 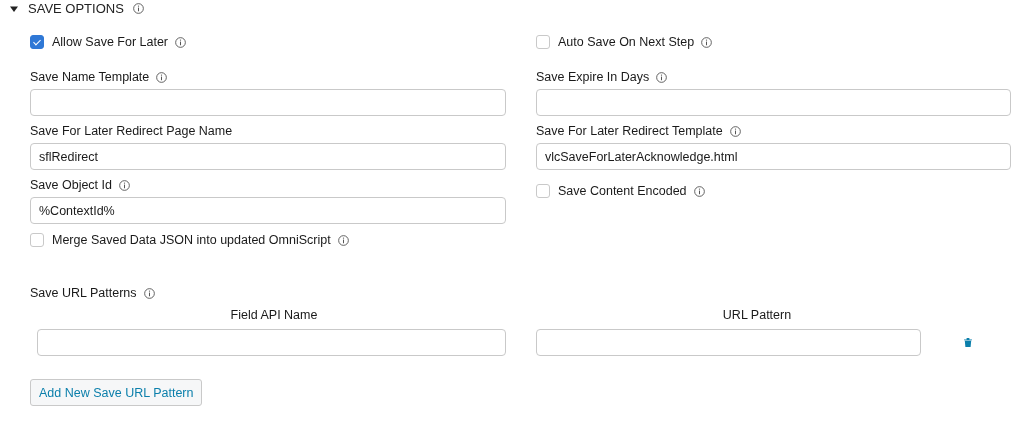 I want to click on checkbox-label: Auto Save On Next Step, so click(x=626, y=42).